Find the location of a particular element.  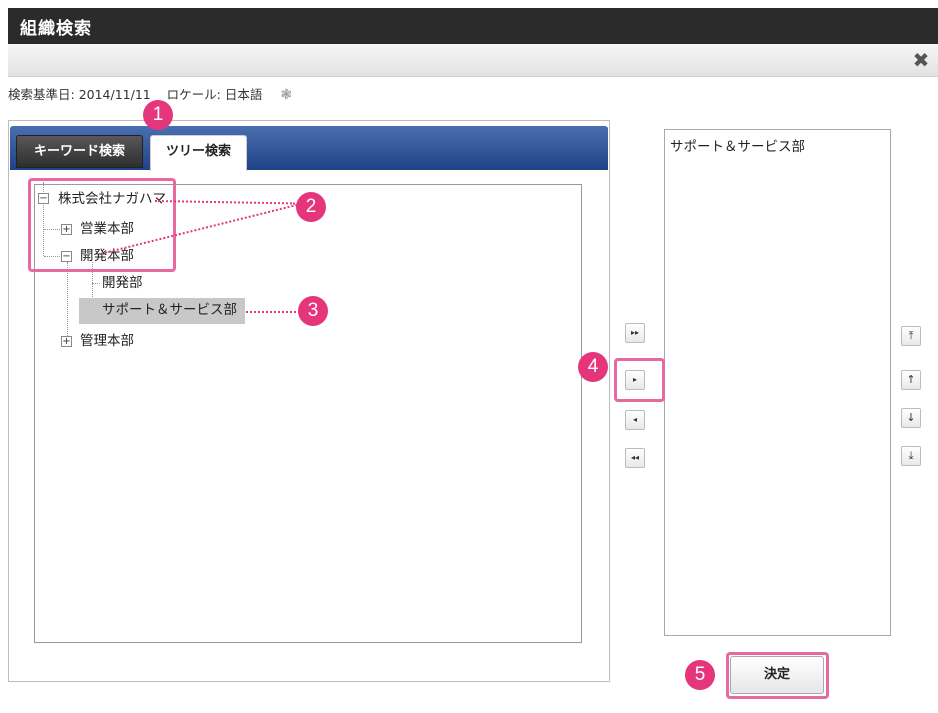

move-top-button: ⤒ is located at coordinates (911, 336).